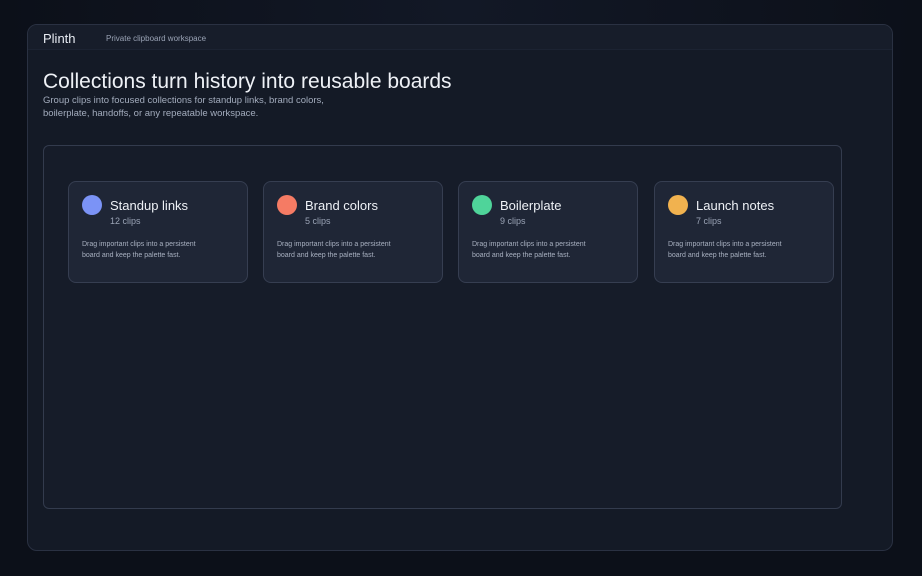 The width and height of the screenshot is (922, 576). I want to click on collection-count: 12 clips, so click(125, 221).